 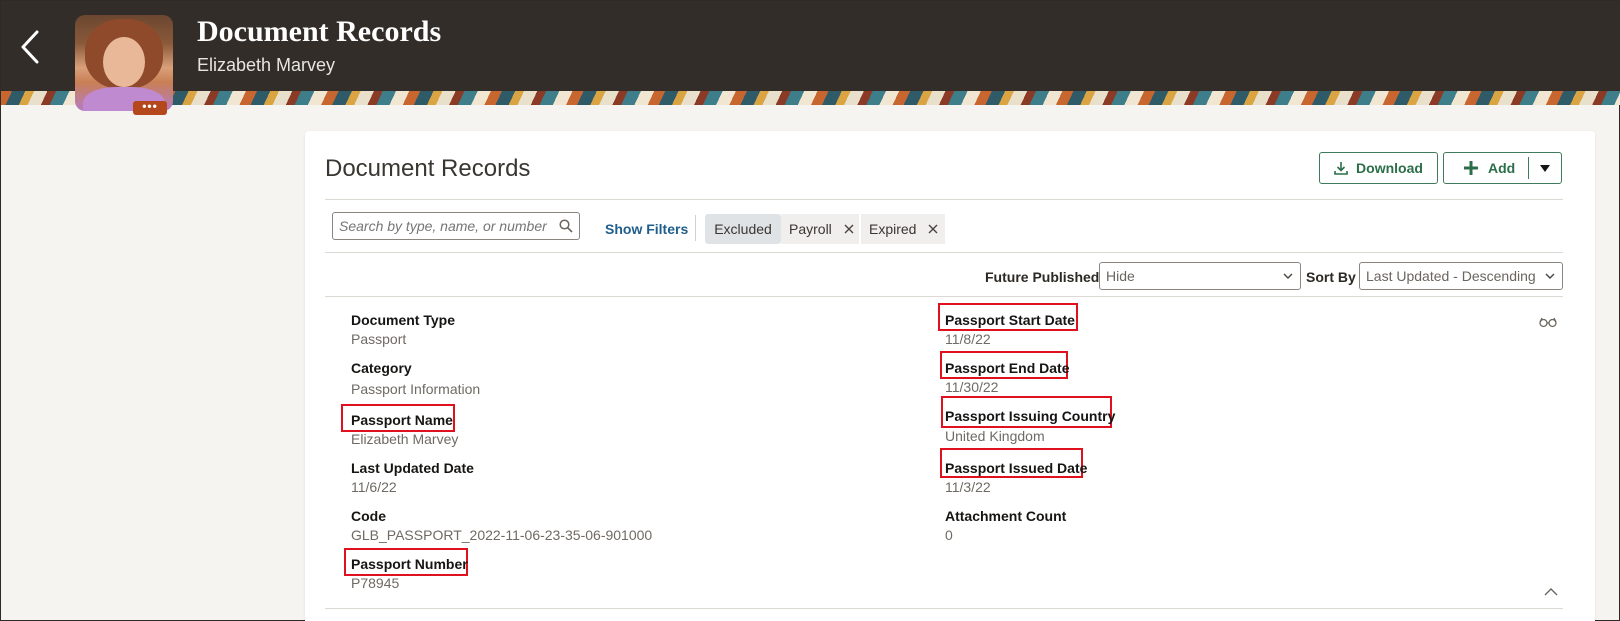 I want to click on passport-name-value: Elizabeth Marvey, so click(x=405, y=439).